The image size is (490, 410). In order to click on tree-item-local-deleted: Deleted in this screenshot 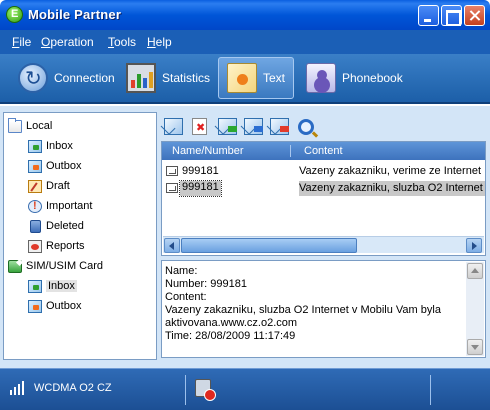, I will do `click(56, 226)`.